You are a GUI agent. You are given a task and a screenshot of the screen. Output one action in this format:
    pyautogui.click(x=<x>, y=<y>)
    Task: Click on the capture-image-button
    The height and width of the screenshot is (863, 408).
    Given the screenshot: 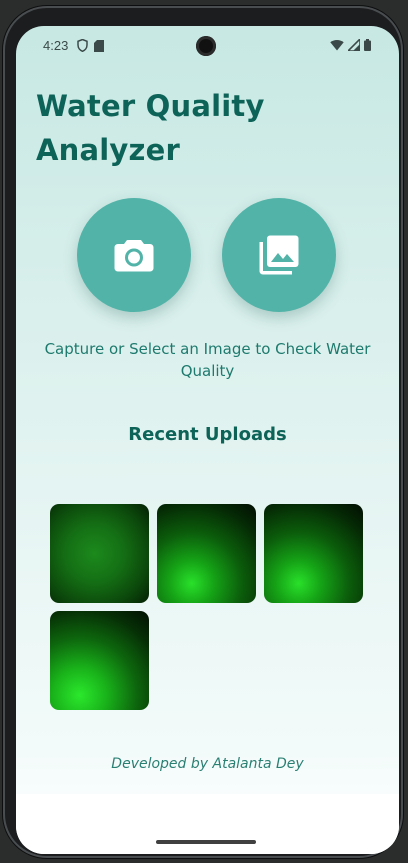 What is the action you would take?
    pyautogui.click(x=134, y=255)
    